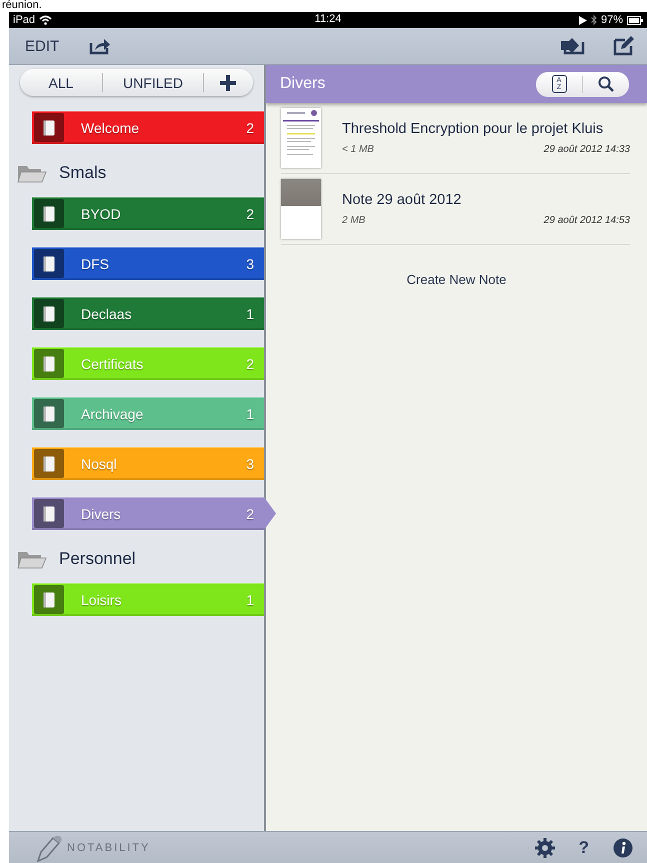 The image size is (647, 863). What do you see at coordinates (148, 313) in the screenshot?
I see `notebook-item: Declaas 1` at bounding box center [148, 313].